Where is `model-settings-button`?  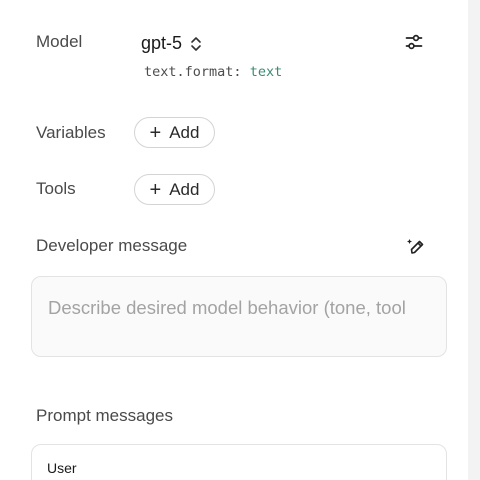 model-settings-button is located at coordinates (414, 42).